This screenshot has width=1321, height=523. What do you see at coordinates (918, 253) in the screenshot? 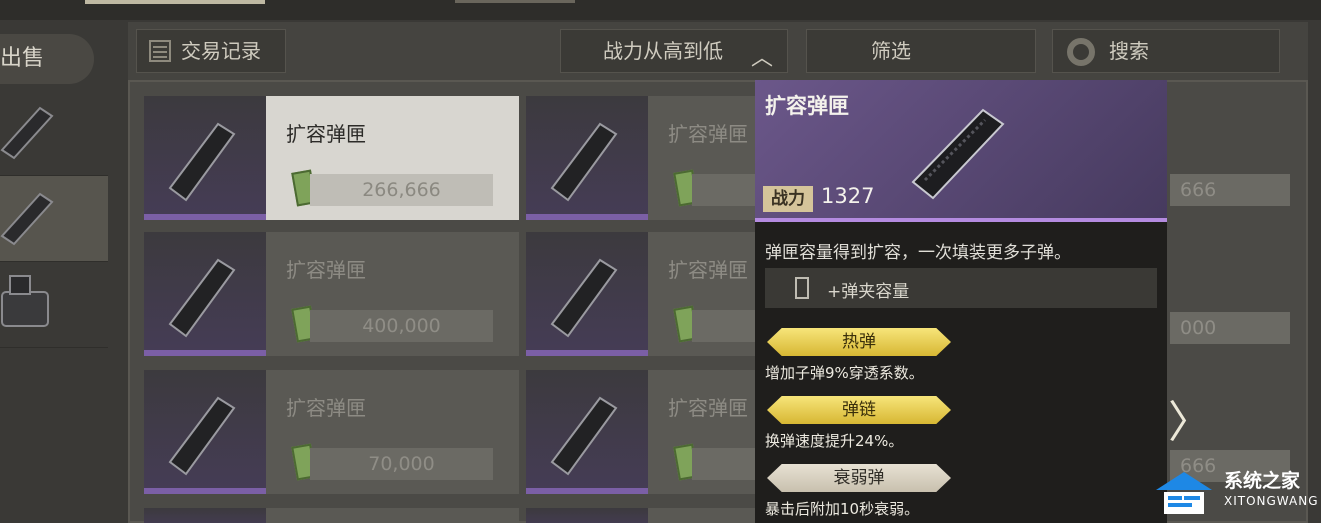
I see `item-description: 弹匣容量得到扩容，一次填装更多子弹。` at bounding box center [918, 253].